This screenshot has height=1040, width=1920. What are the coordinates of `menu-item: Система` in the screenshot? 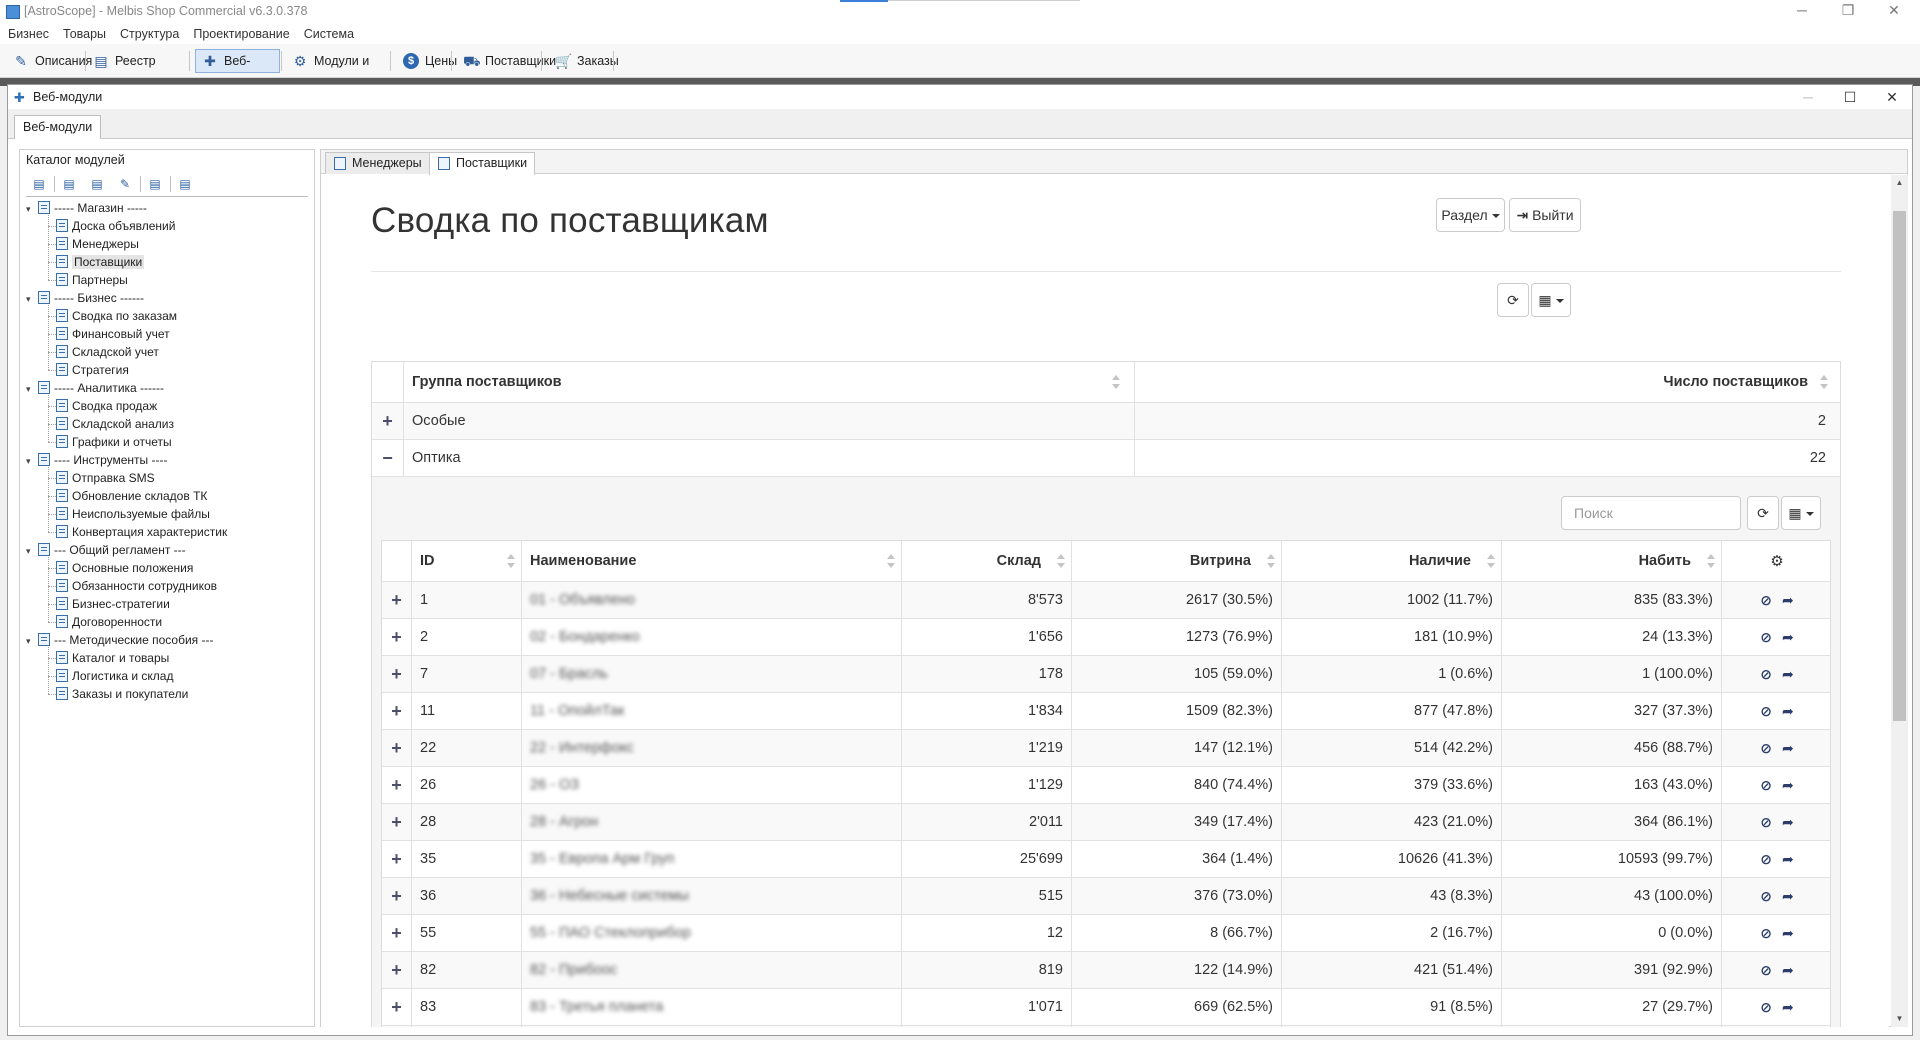 It's located at (329, 34).